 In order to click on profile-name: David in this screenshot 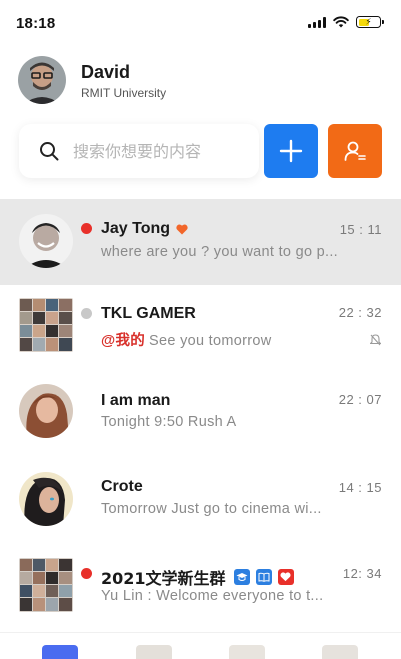, I will do `click(106, 71)`.